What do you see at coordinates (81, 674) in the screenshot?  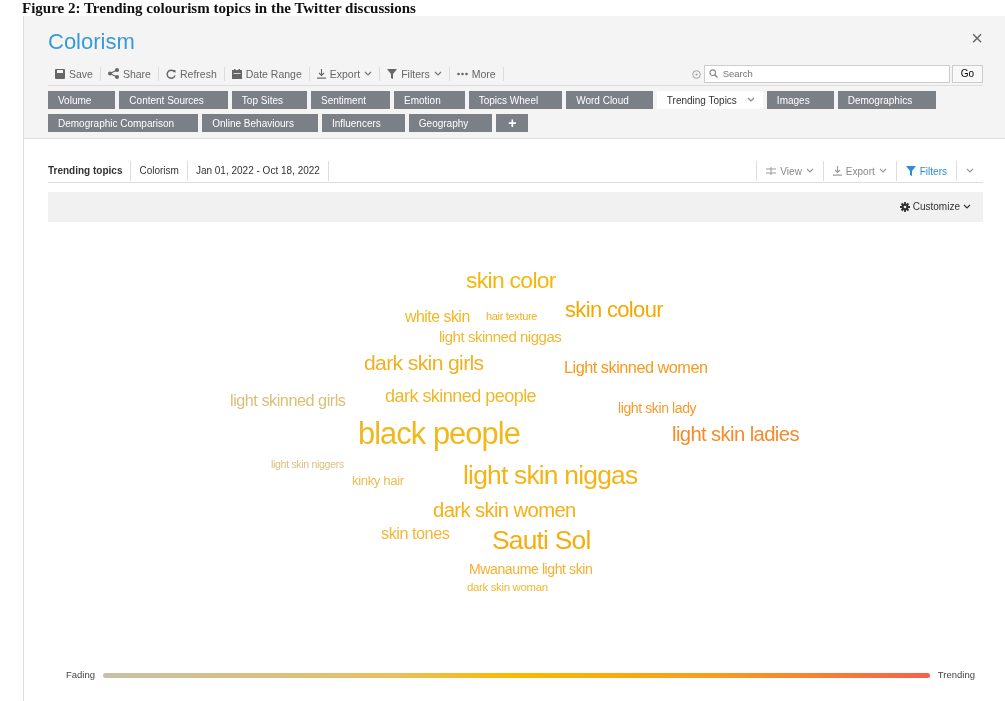 I see `legend-label: Fading` at bounding box center [81, 674].